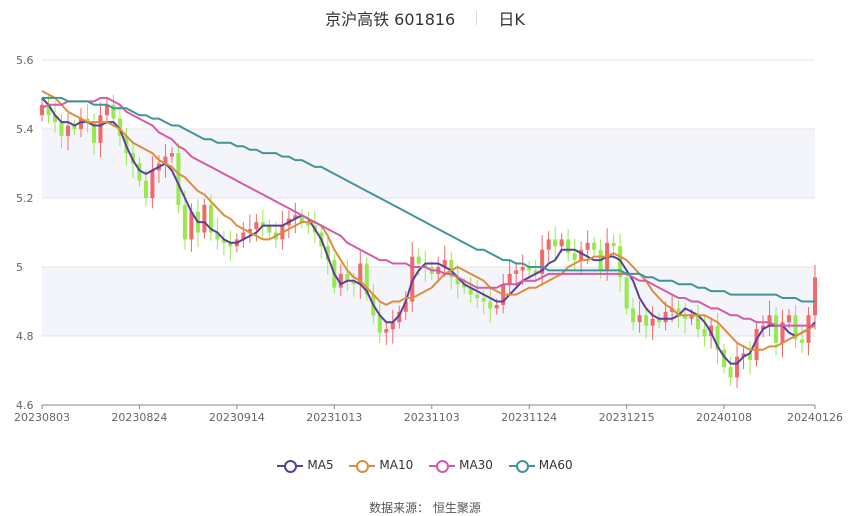  I want to click on x-tick-label: 20231013, so click(334, 417).